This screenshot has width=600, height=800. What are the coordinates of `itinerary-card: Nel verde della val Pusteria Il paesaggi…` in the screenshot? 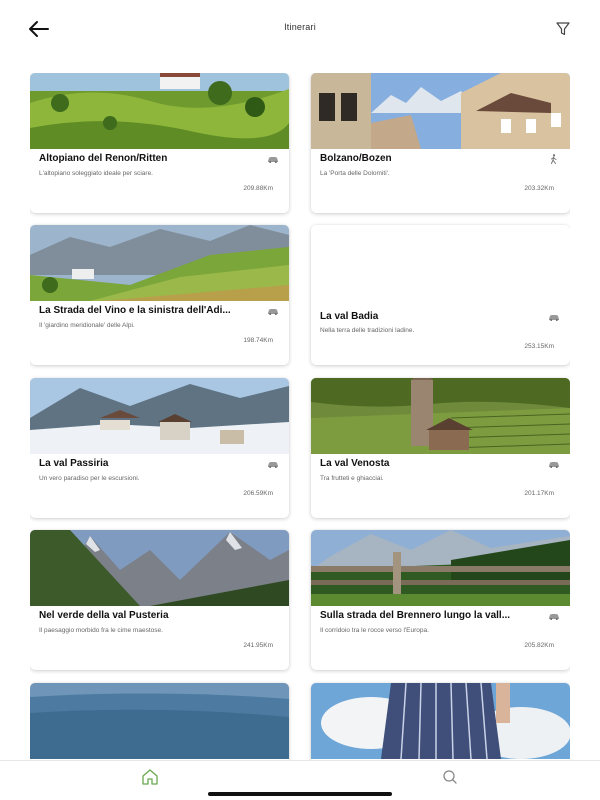 It's located at (159, 600).